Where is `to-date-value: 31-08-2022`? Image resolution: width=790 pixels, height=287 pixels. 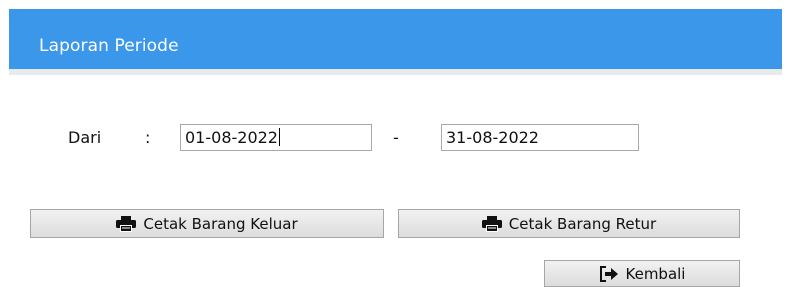
to-date-value: 31-08-2022 is located at coordinates (492, 137).